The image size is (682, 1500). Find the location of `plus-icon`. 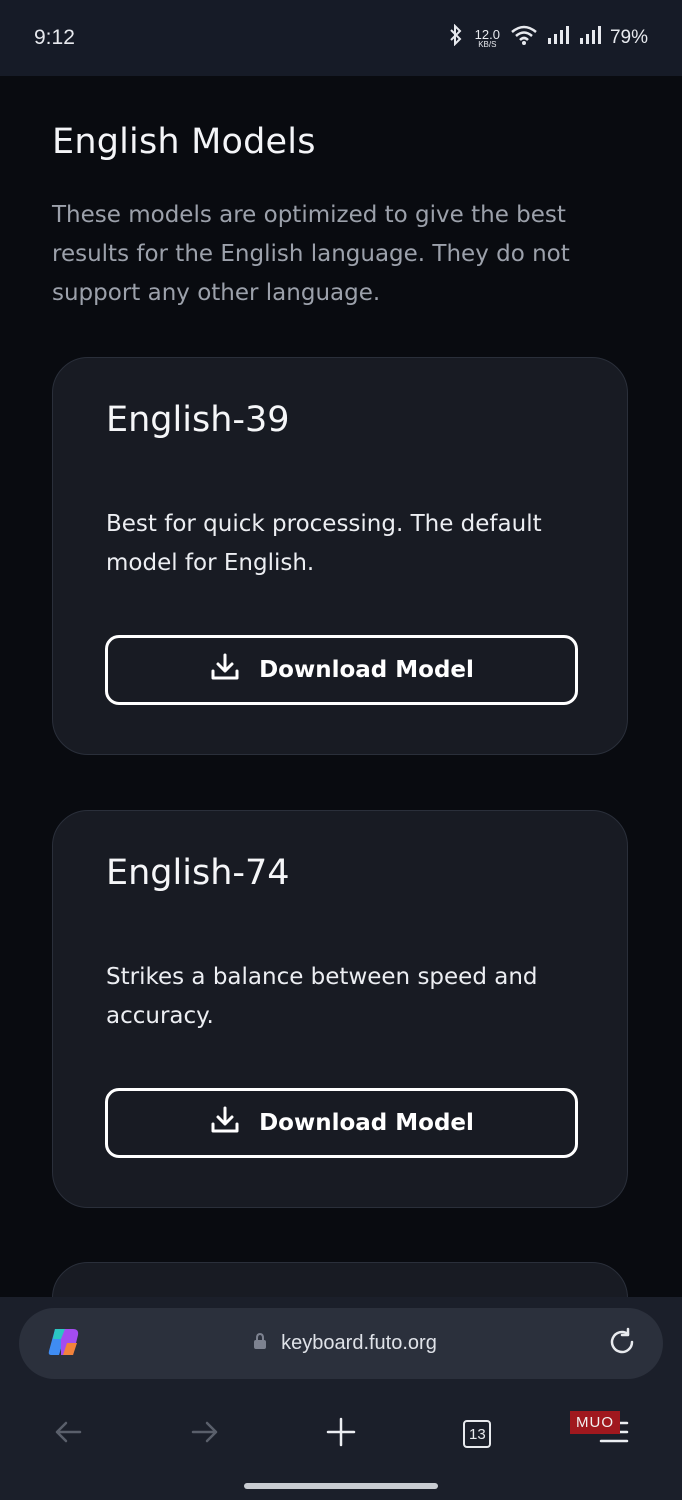

plus-icon is located at coordinates (341, 1434).